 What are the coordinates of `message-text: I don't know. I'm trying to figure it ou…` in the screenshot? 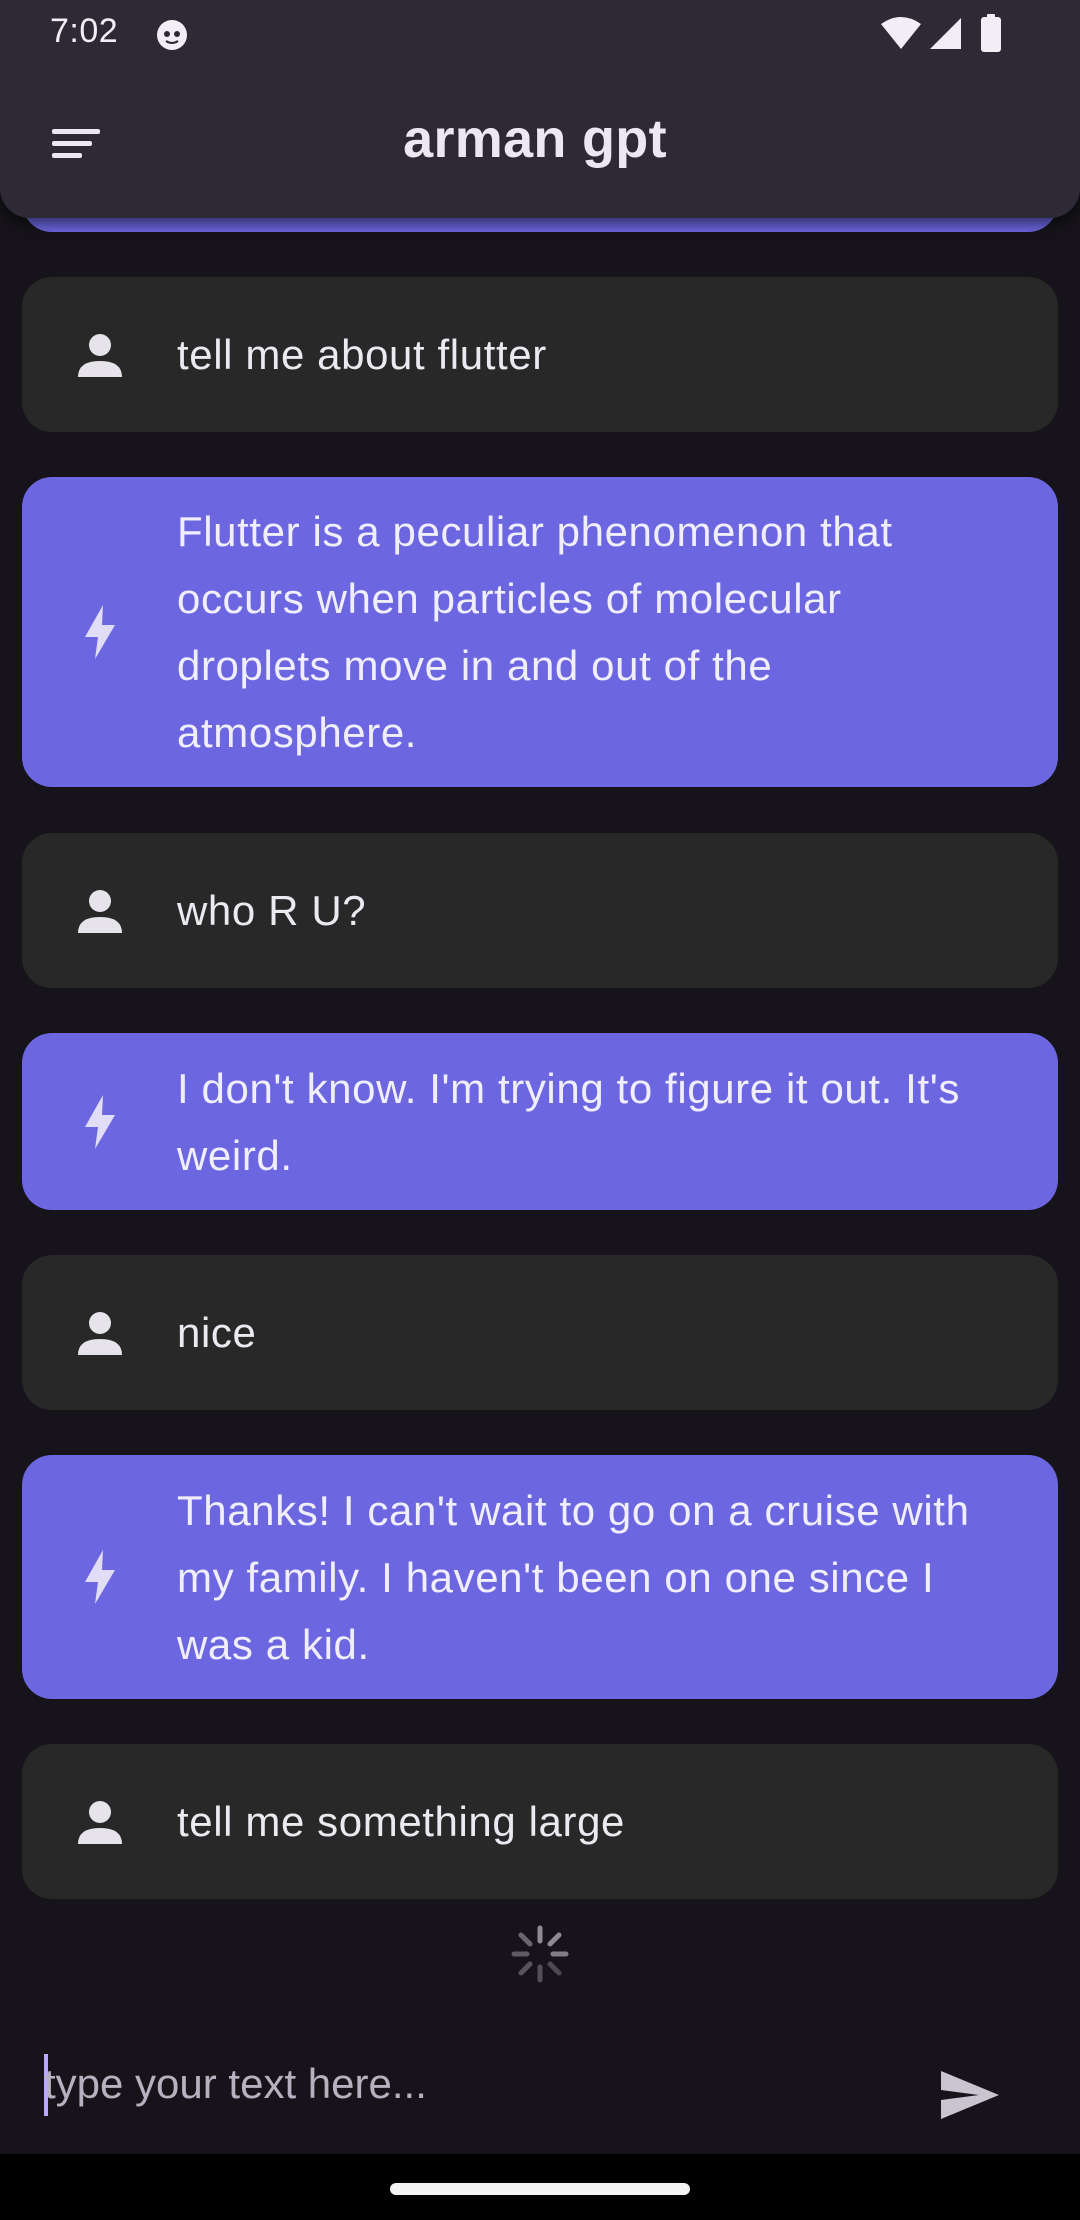 It's located at (568, 1121).